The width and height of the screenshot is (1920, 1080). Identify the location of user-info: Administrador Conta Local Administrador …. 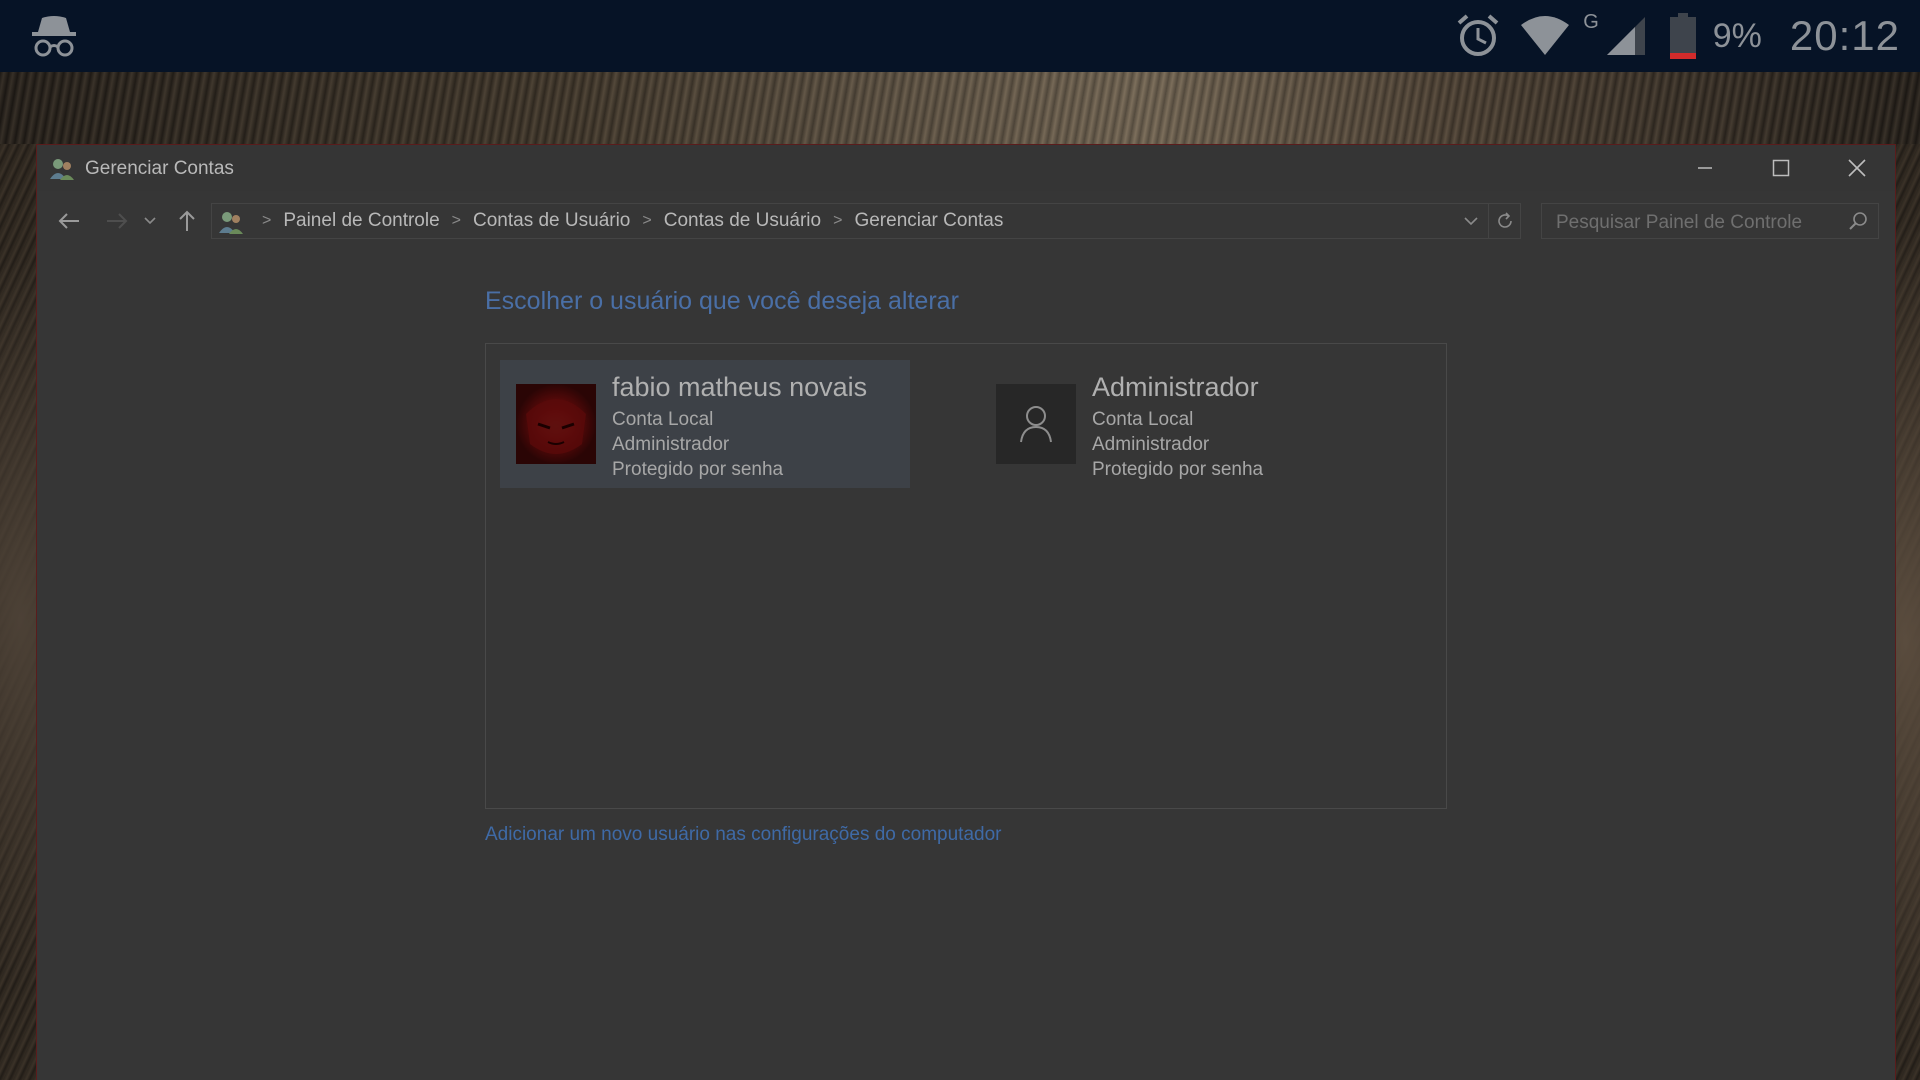
(1177, 427).